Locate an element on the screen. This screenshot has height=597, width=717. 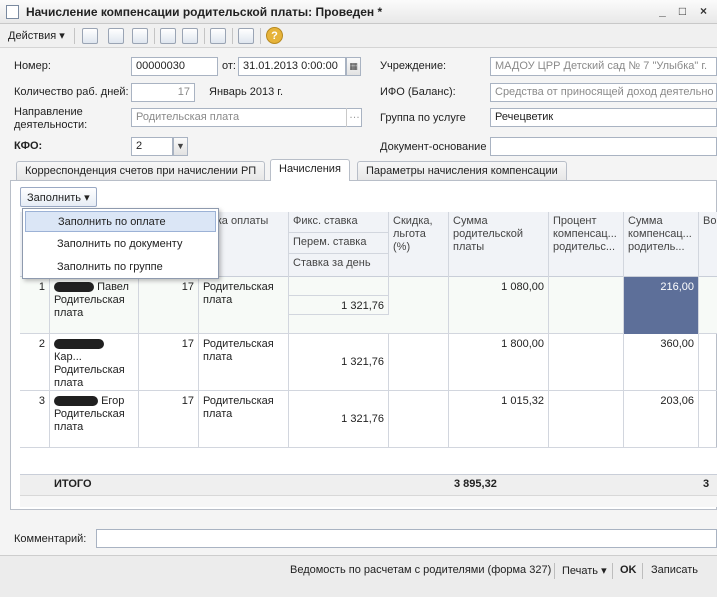
tab-correspondence: Корреспонденция счетов при начислении РП is located at coordinates (141, 171).